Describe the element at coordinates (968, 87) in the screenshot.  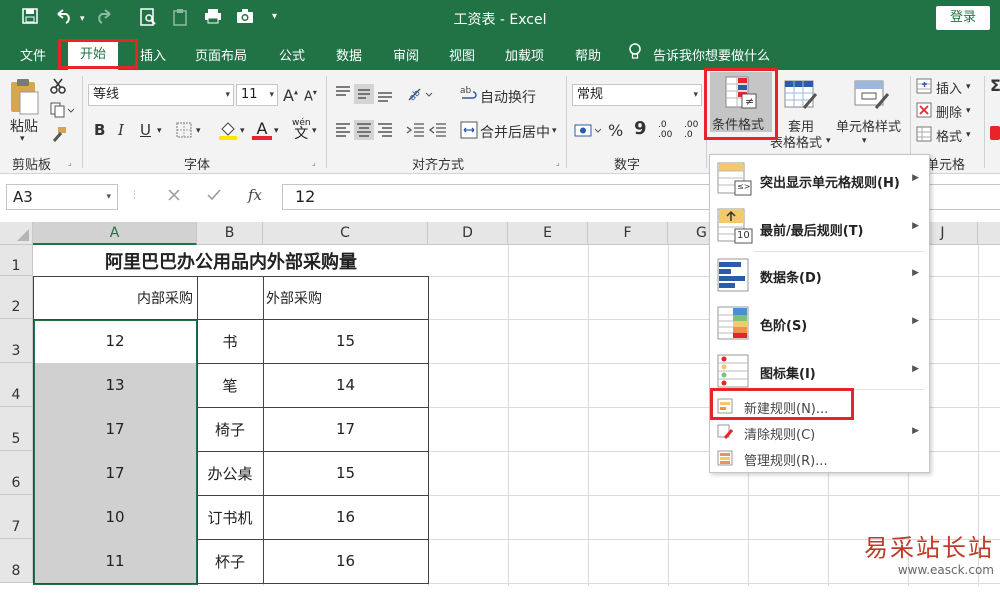
I see `insert-dropdown-icon: ▾` at that location.